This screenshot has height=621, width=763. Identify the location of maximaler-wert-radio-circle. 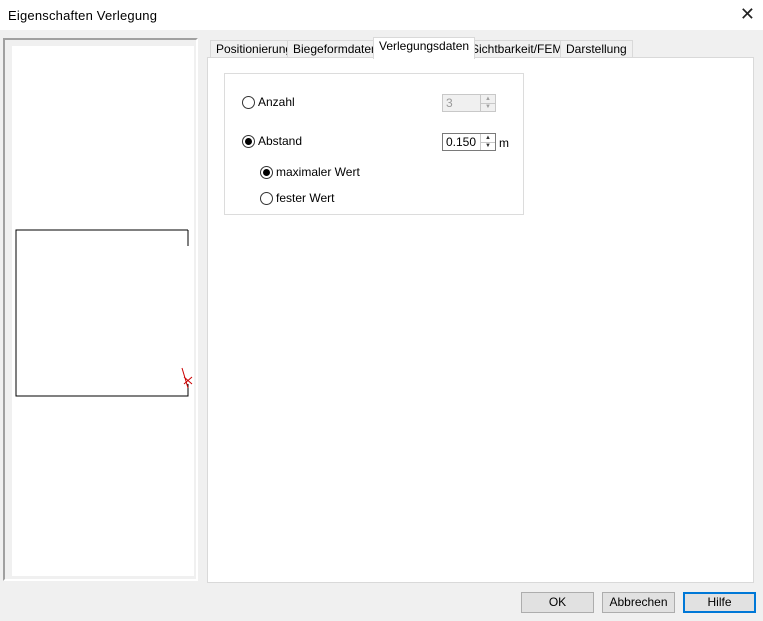
(266, 172).